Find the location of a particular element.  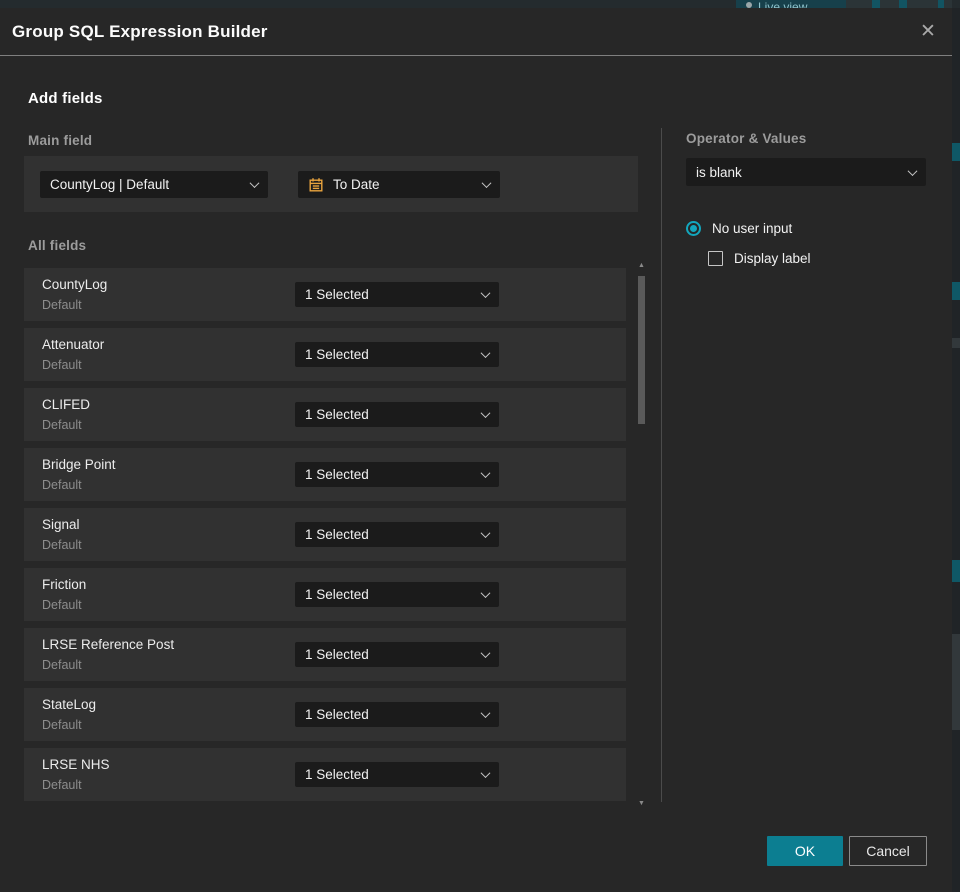

field-name: CLIFED is located at coordinates (66, 404).